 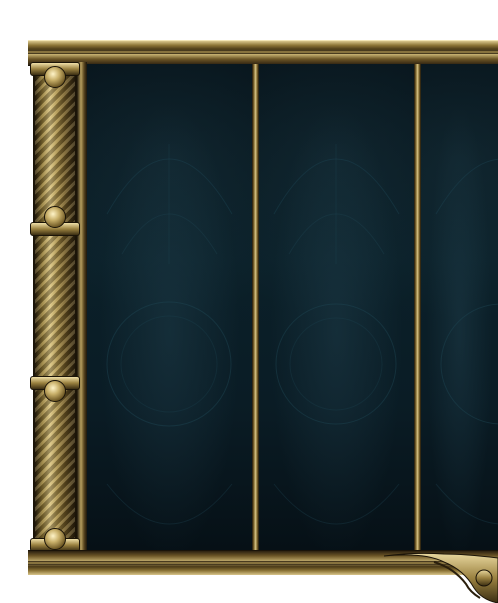 I want to click on left-ornamental-pillar, so click(x=55, y=307).